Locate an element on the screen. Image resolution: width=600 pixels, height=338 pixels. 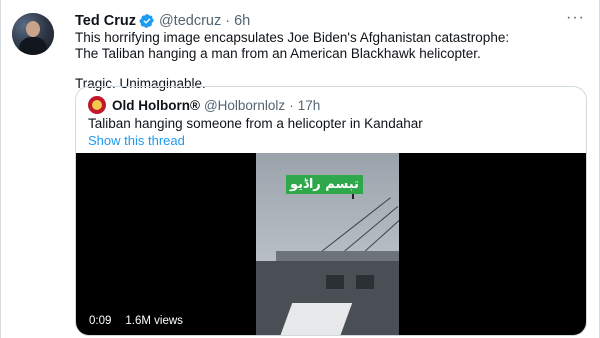
quoted-time: 17h is located at coordinates (309, 105).